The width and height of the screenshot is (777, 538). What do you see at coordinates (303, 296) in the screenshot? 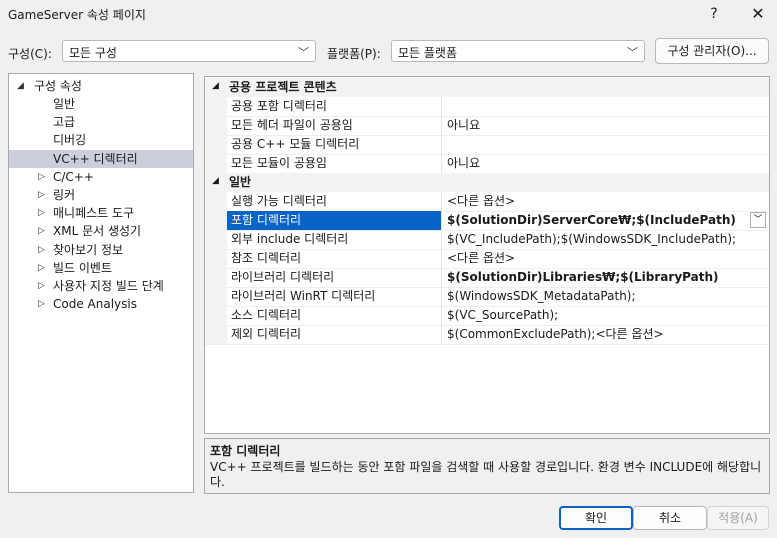
I see `grid-row-name: 라이브러리 WinRT 디렉터리` at bounding box center [303, 296].